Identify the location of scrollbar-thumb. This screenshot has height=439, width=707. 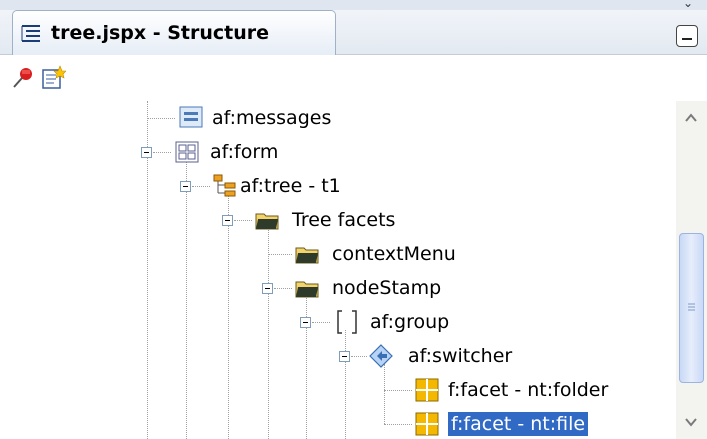
(691, 308).